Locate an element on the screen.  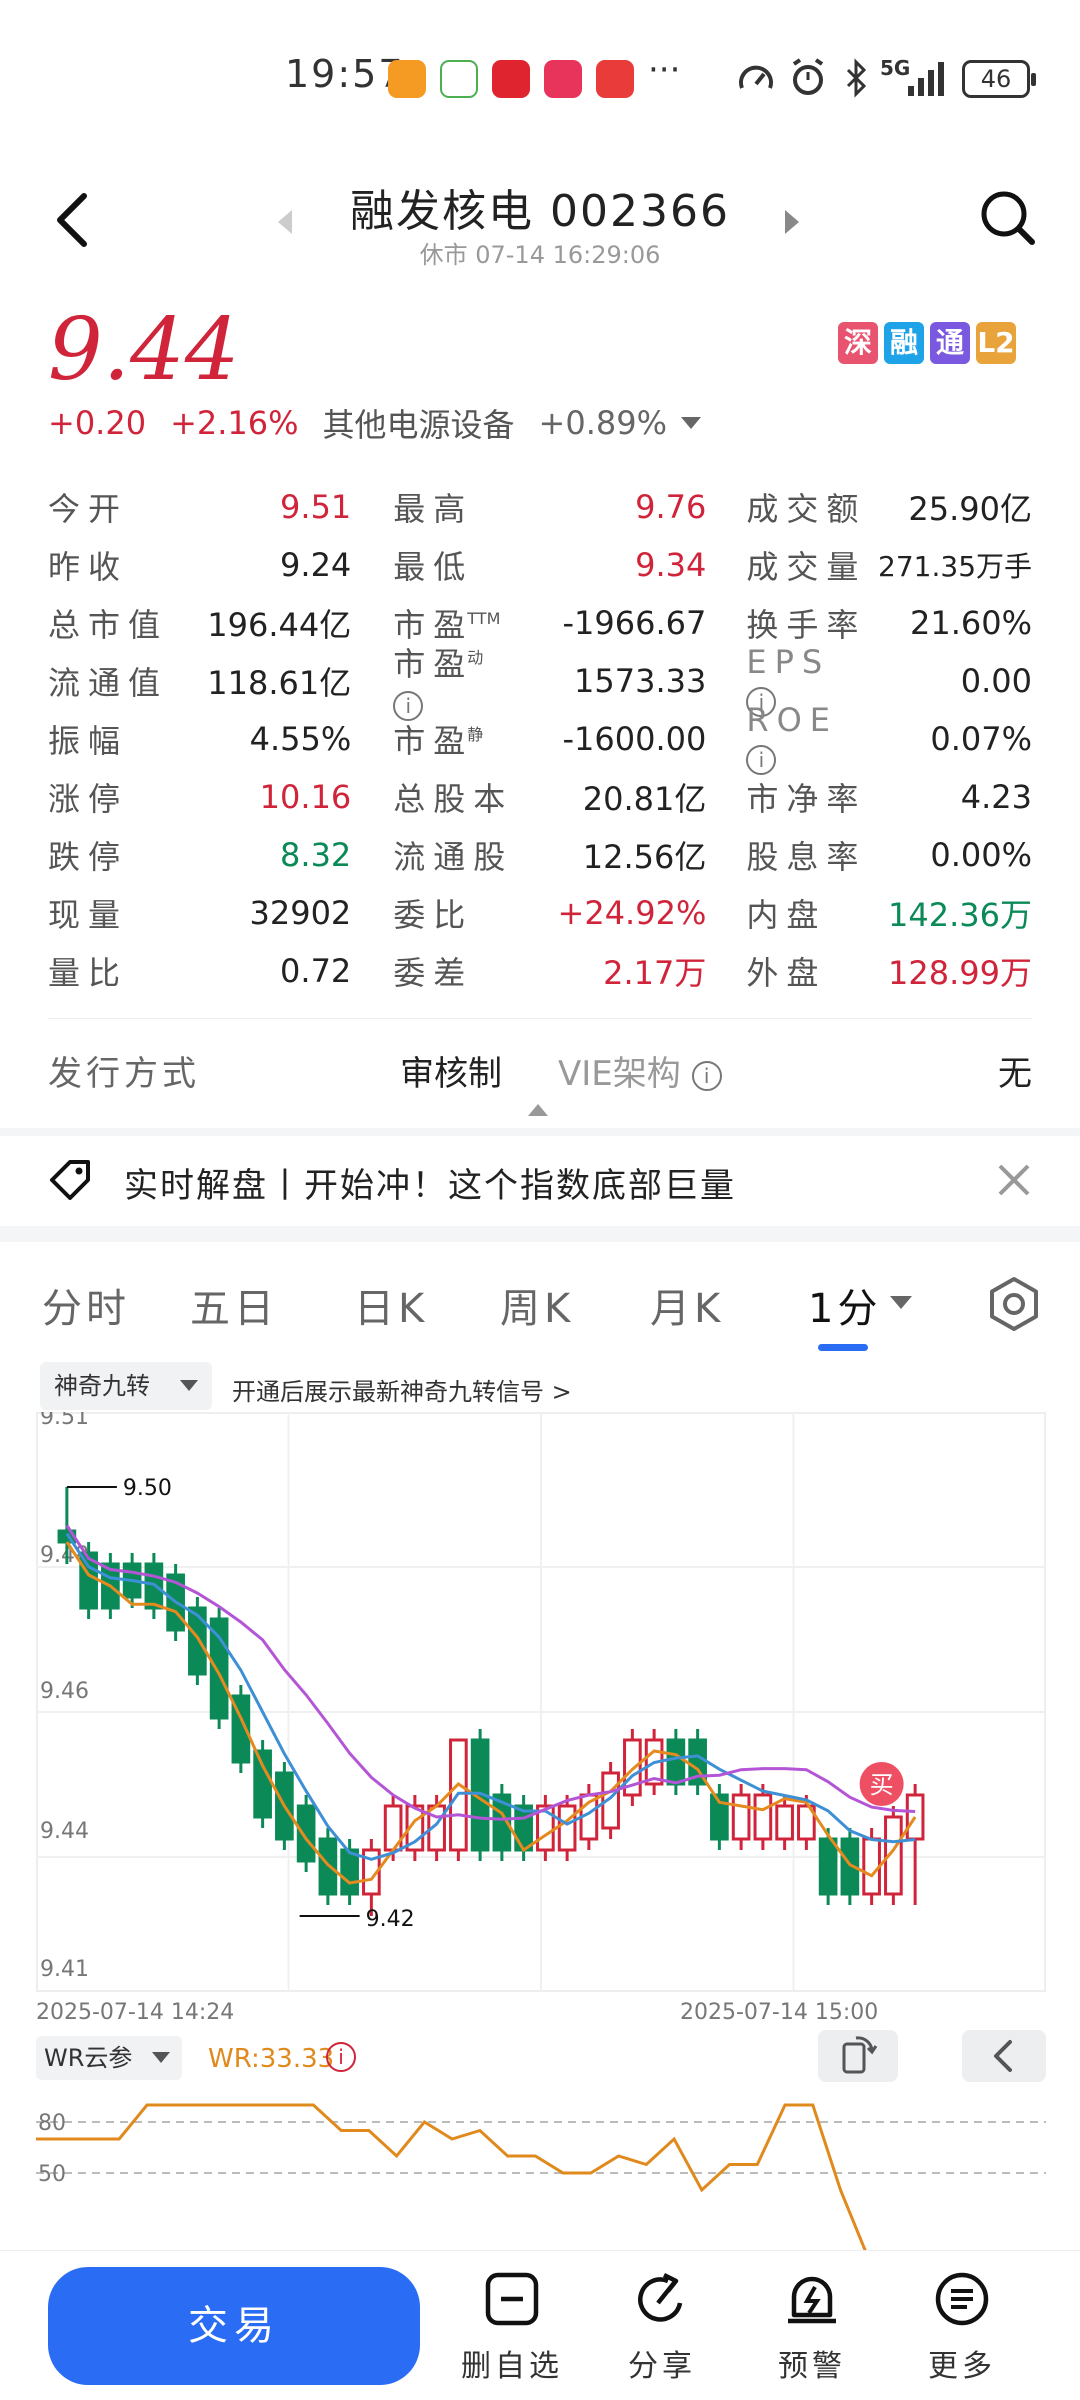
sector-change: +0.89% is located at coordinates (603, 423).